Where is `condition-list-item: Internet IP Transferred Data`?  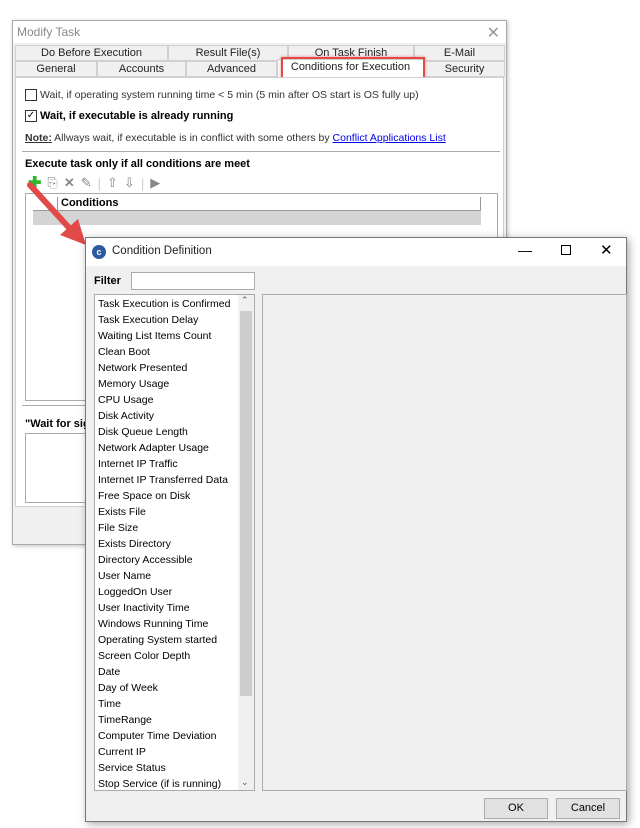
condition-list-item: Internet IP Transferred Data is located at coordinates (174, 480).